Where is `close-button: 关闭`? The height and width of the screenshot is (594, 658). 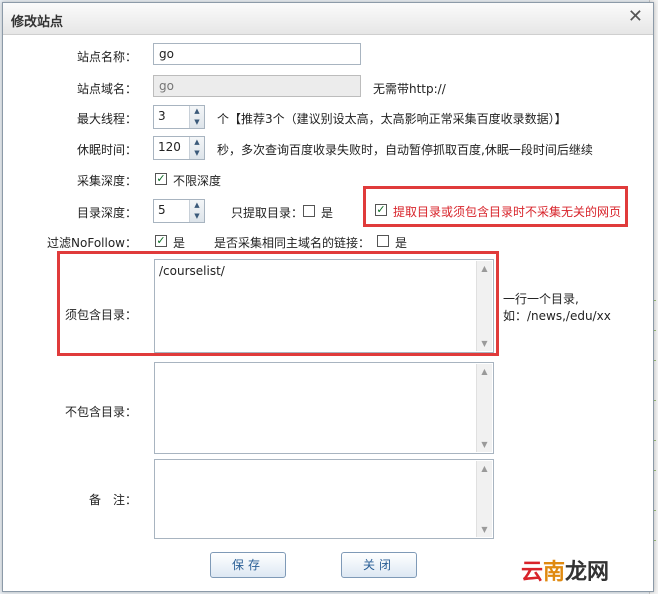 close-button: 关闭 is located at coordinates (379, 565).